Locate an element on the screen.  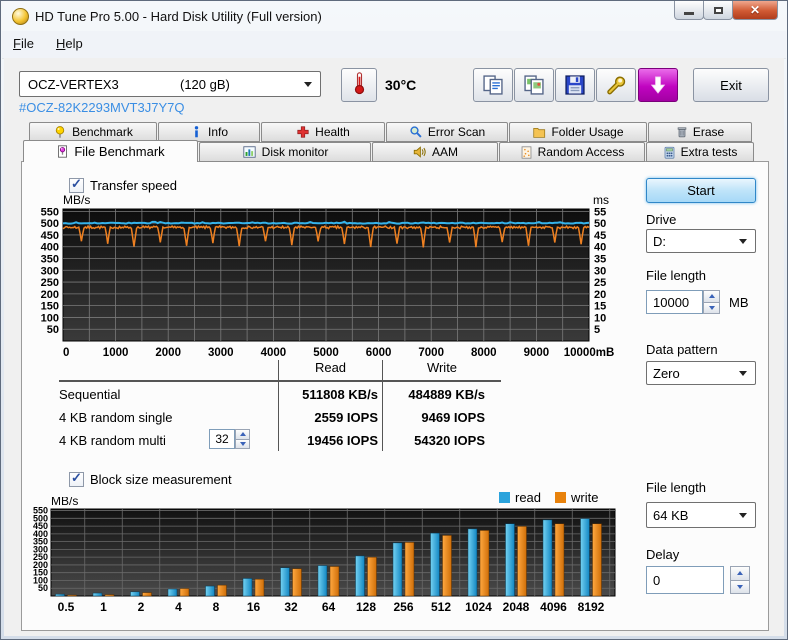
row-label: Sequential is located at coordinates (90, 394).